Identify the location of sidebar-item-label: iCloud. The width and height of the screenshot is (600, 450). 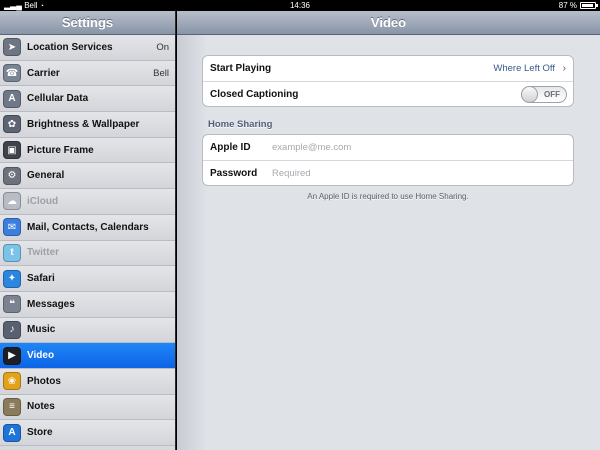
(43, 201).